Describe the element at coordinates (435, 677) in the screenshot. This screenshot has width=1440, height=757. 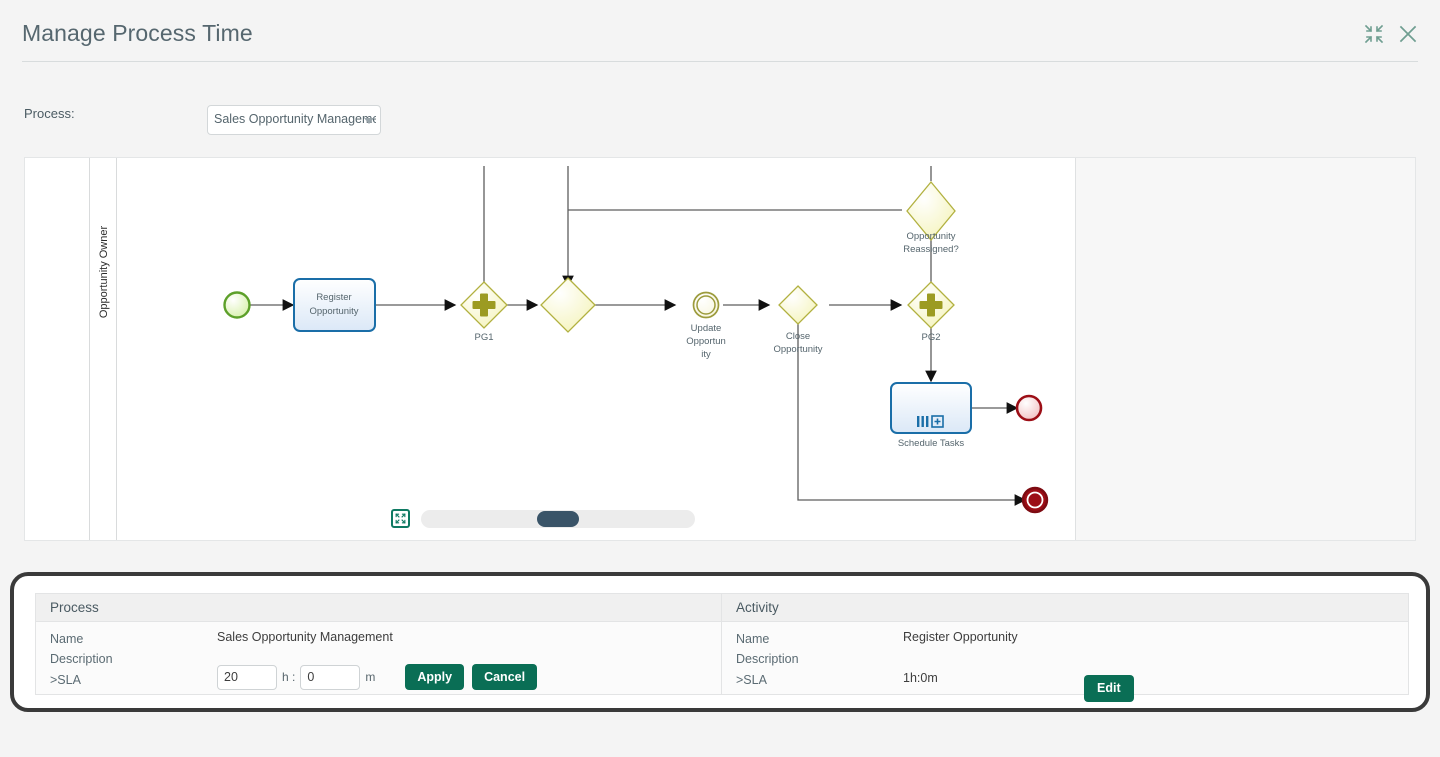
I see `apply-button: Apply` at that location.